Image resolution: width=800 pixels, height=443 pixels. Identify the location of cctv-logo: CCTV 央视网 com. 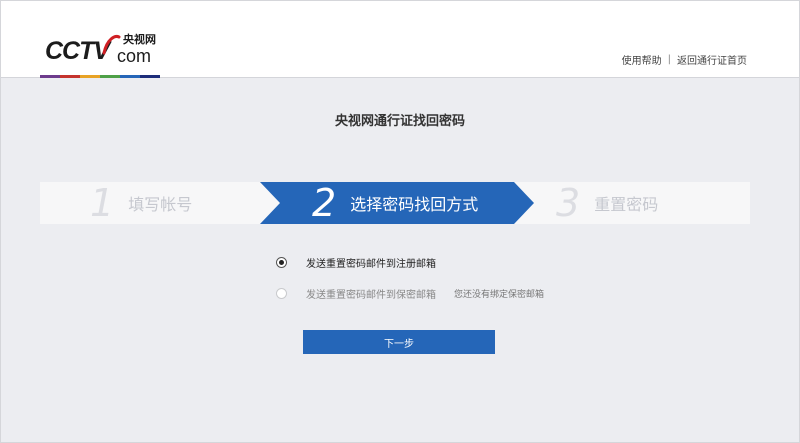
(105, 51).